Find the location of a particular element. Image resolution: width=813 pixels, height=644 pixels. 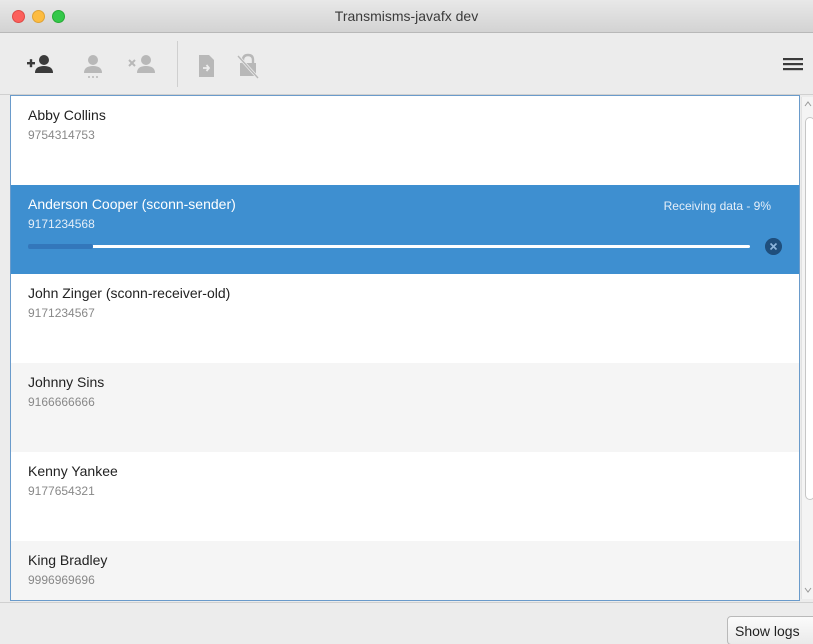

contact-row: Abby Collins 9754314753 is located at coordinates (405, 140).